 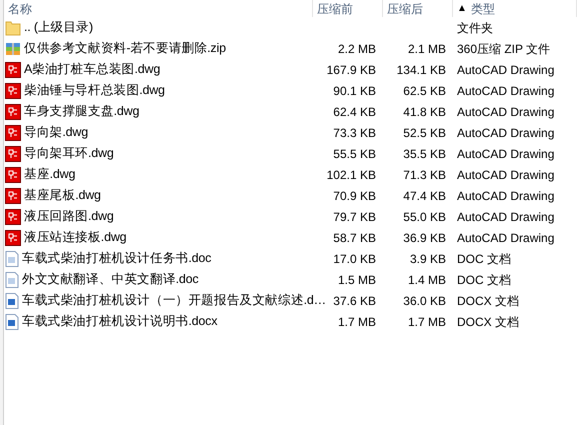 I want to click on column-header: 压缩后, so click(x=405, y=9).